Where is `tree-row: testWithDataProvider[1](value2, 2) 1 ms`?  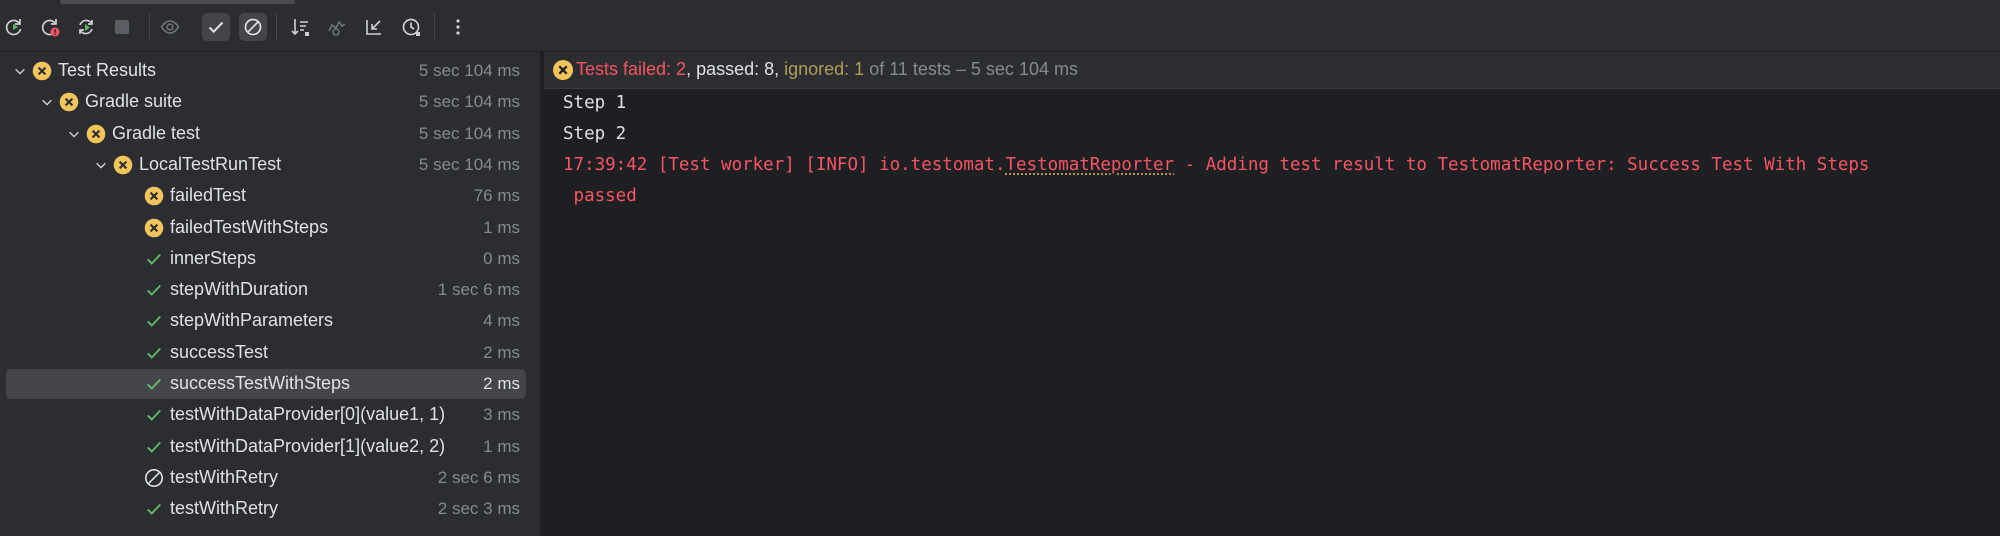
tree-row: testWithDataProvider[1](value2, 2) 1 ms is located at coordinates (266, 447).